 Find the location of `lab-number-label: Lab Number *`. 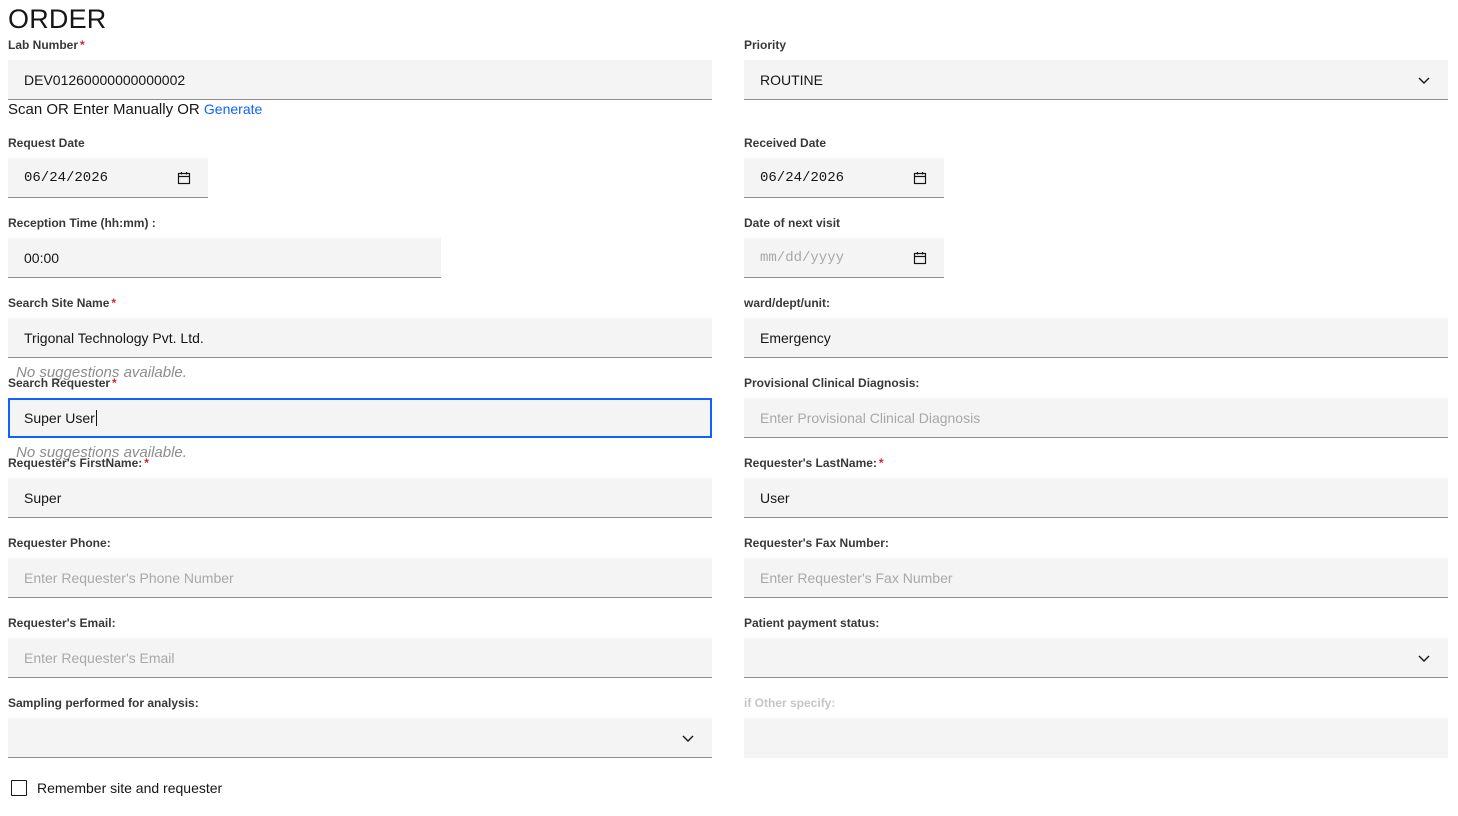

lab-number-label: Lab Number * is located at coordinates (46, 45).